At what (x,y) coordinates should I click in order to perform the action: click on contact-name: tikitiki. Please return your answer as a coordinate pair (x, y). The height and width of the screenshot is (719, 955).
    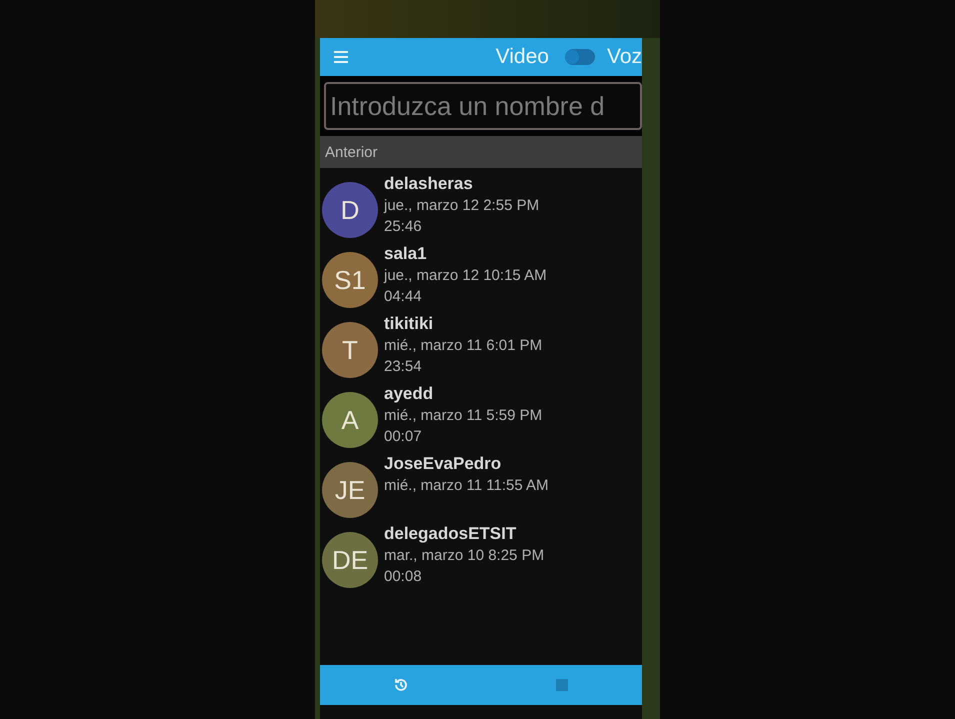
    Looking at the image, I should click on (409, 324).